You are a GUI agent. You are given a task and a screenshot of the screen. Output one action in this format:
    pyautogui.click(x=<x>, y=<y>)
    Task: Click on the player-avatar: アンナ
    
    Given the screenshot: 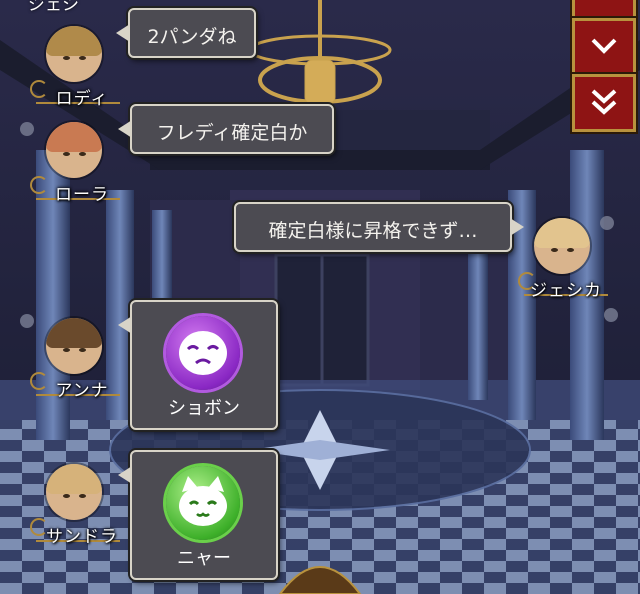 What is the action you would take?
    pyautogui.click(x=77, y=358)
    